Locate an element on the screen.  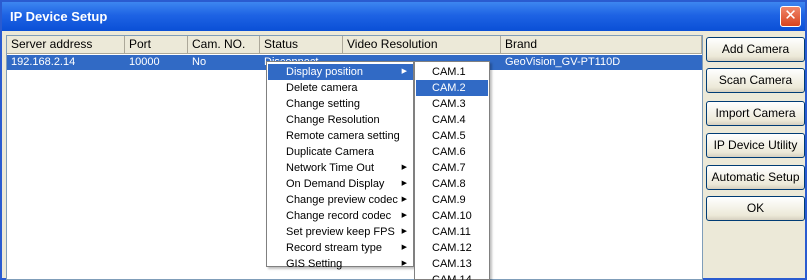
menu-item-remote-camera-setting: Remote camera setting is located at coordinates (340, 136).